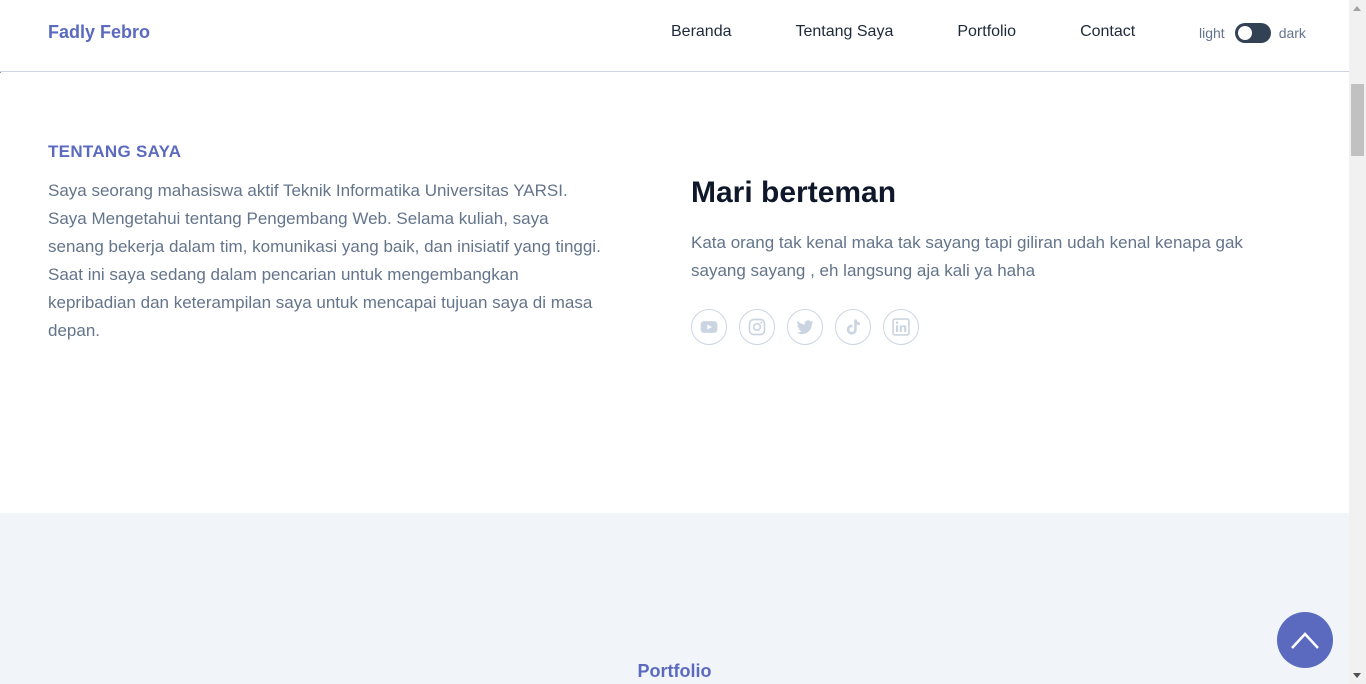 Image resolution: width=1366 pixels, height=684 pixels. What do you see at coordinates (99, 32) in the screenshot?
I see `brand-logo-text: Fadly Febro` at bounding box center [99, 32].